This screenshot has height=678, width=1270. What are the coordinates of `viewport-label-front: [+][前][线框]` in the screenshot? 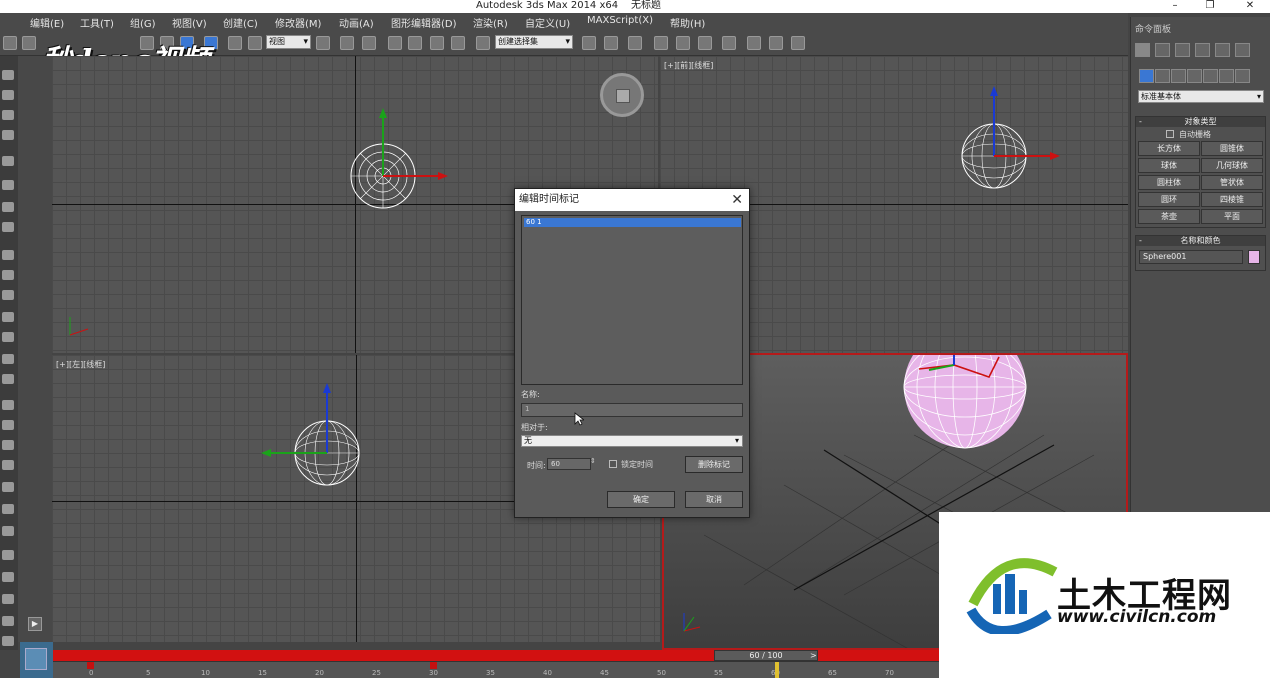 It's located at (688, 65).